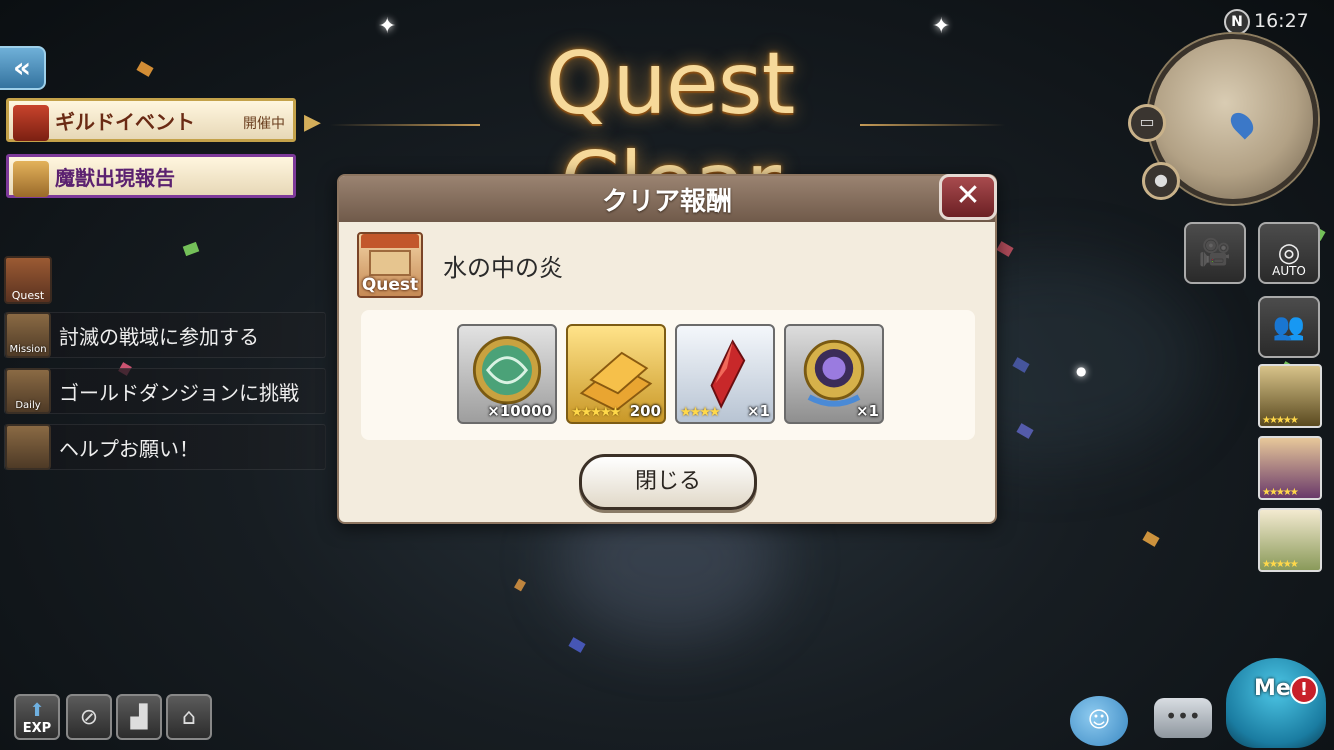 This screenshot has height=750, width=1334. What do you see at coordinates (1289, 271) in the screenshot?
I see `auto-label: AUTO` at bounding box center [1289, 271].